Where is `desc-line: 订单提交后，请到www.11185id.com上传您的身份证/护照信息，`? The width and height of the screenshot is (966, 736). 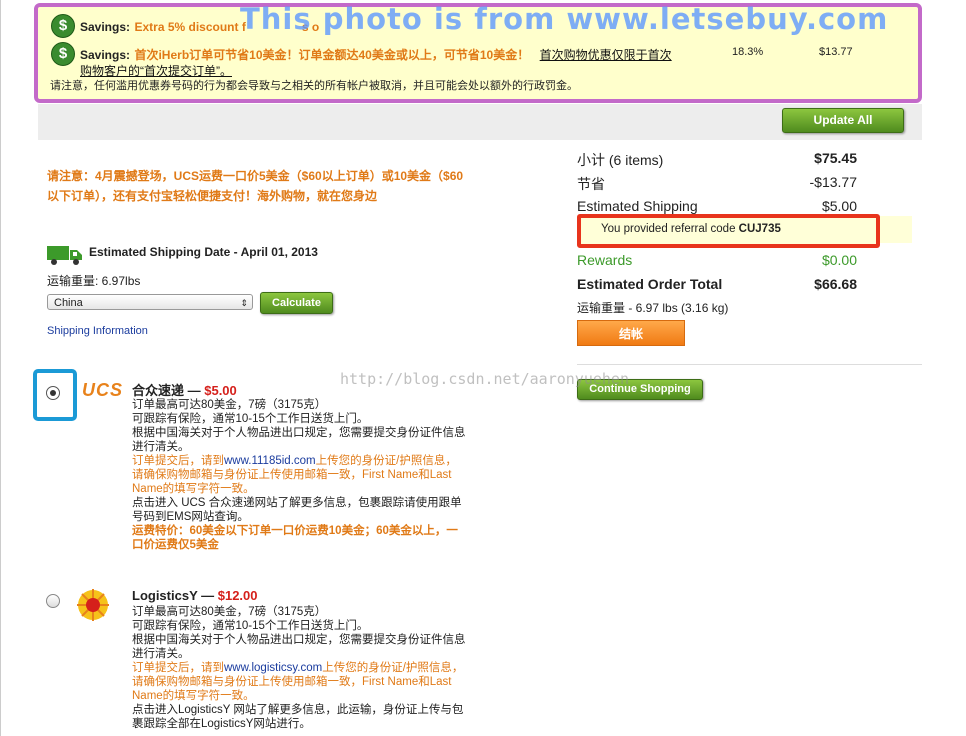
desc-line: 订单提交后，请到www.11185id.com上传您的身份证/护照信息， is located at coordinates (312, 461).